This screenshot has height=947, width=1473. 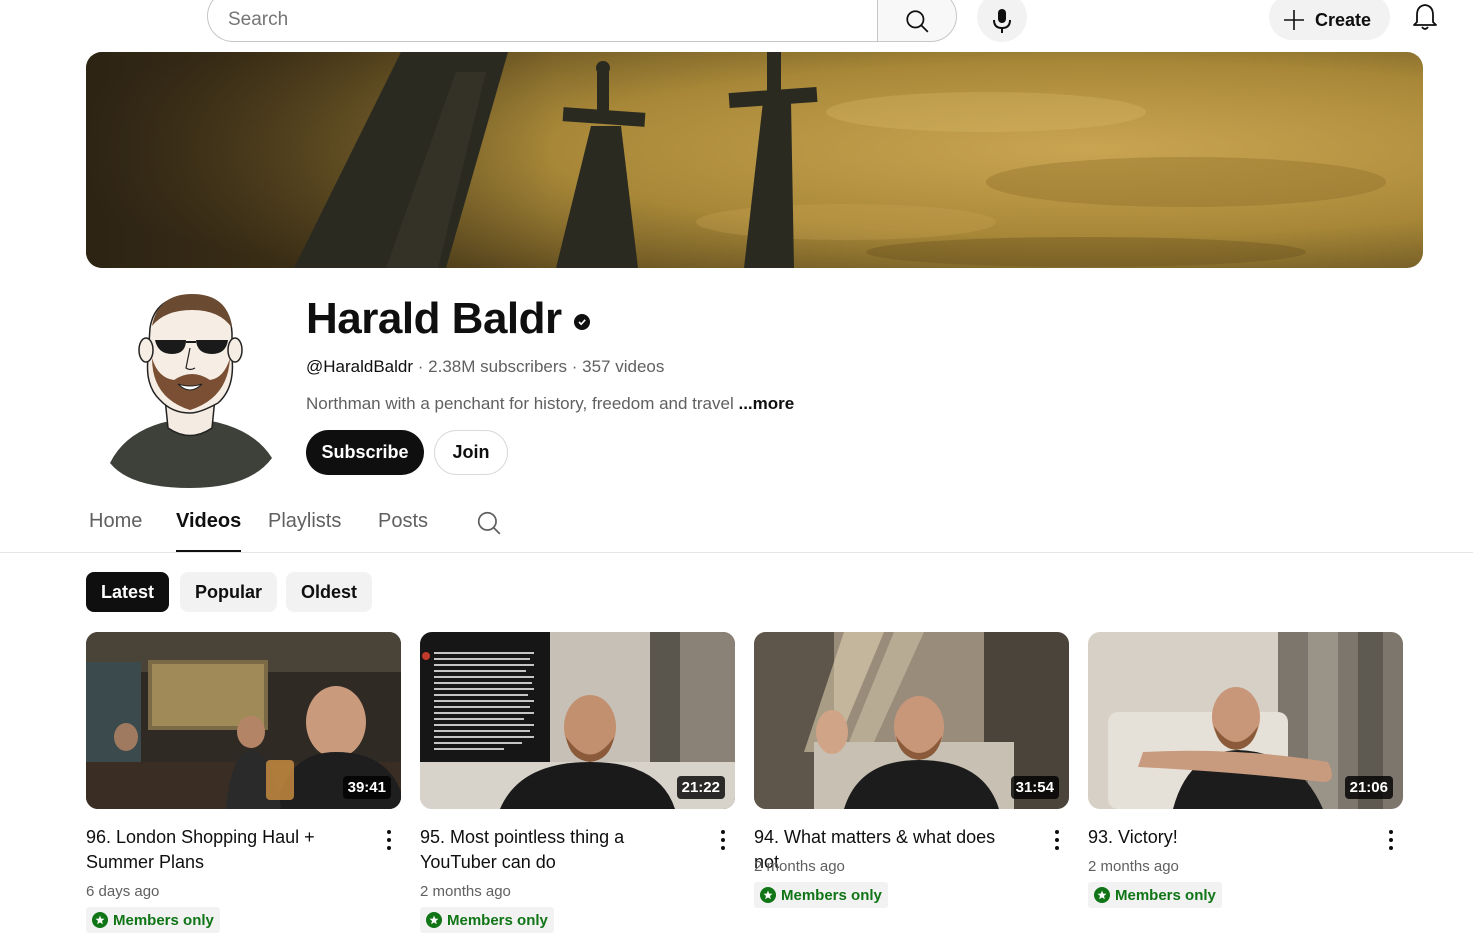 What do you see at coordinates (209, 531) in the screenshot?
I see `tab-videos: Videos` at bounding box center [209, 531].